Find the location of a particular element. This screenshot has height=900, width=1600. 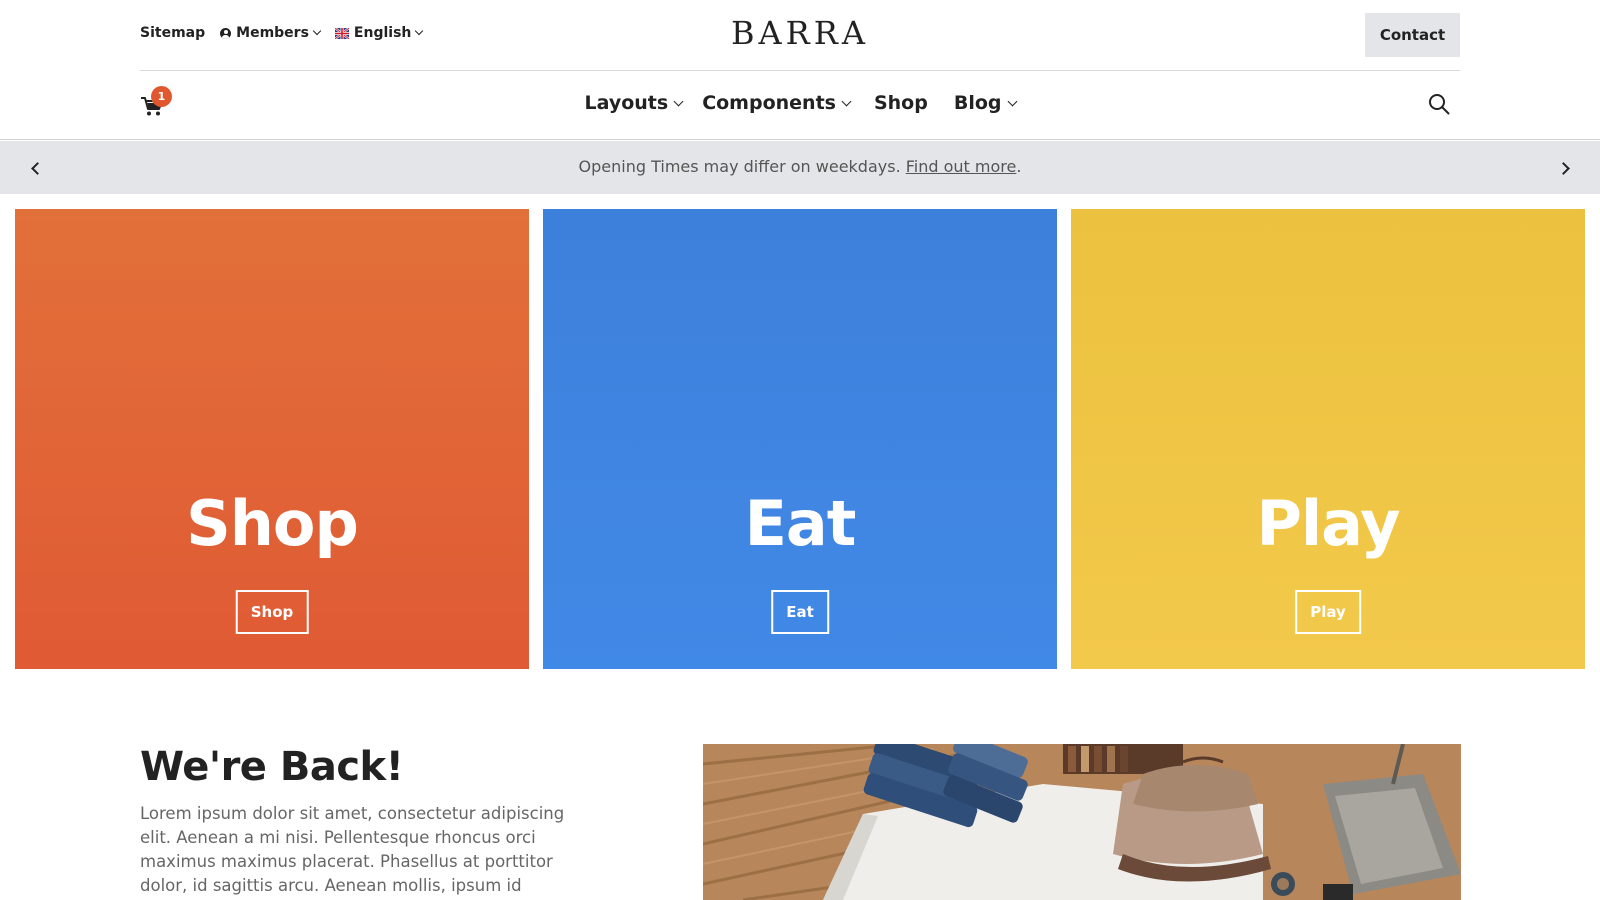

members-dropdown: Members is located at coordinates (271, 33).